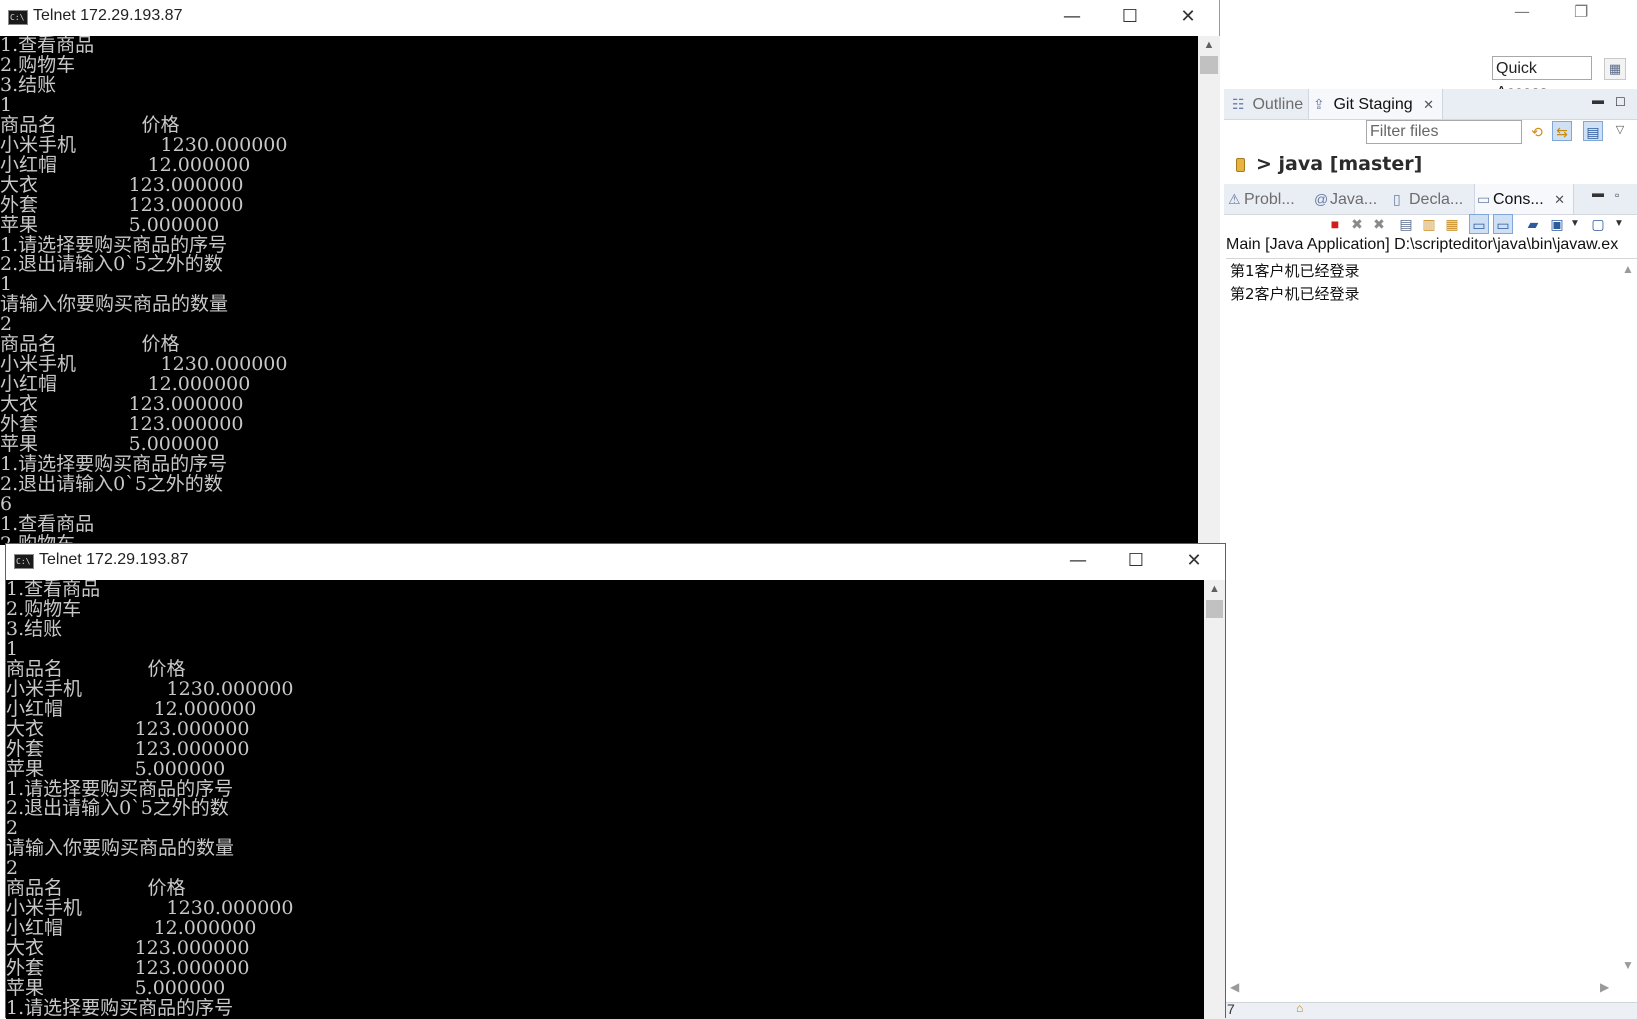  What do you see at coordinates (1522, 11) in the screenshot?
I see `eclipse-minimize-button: —` at bounding box center [1522, 11].